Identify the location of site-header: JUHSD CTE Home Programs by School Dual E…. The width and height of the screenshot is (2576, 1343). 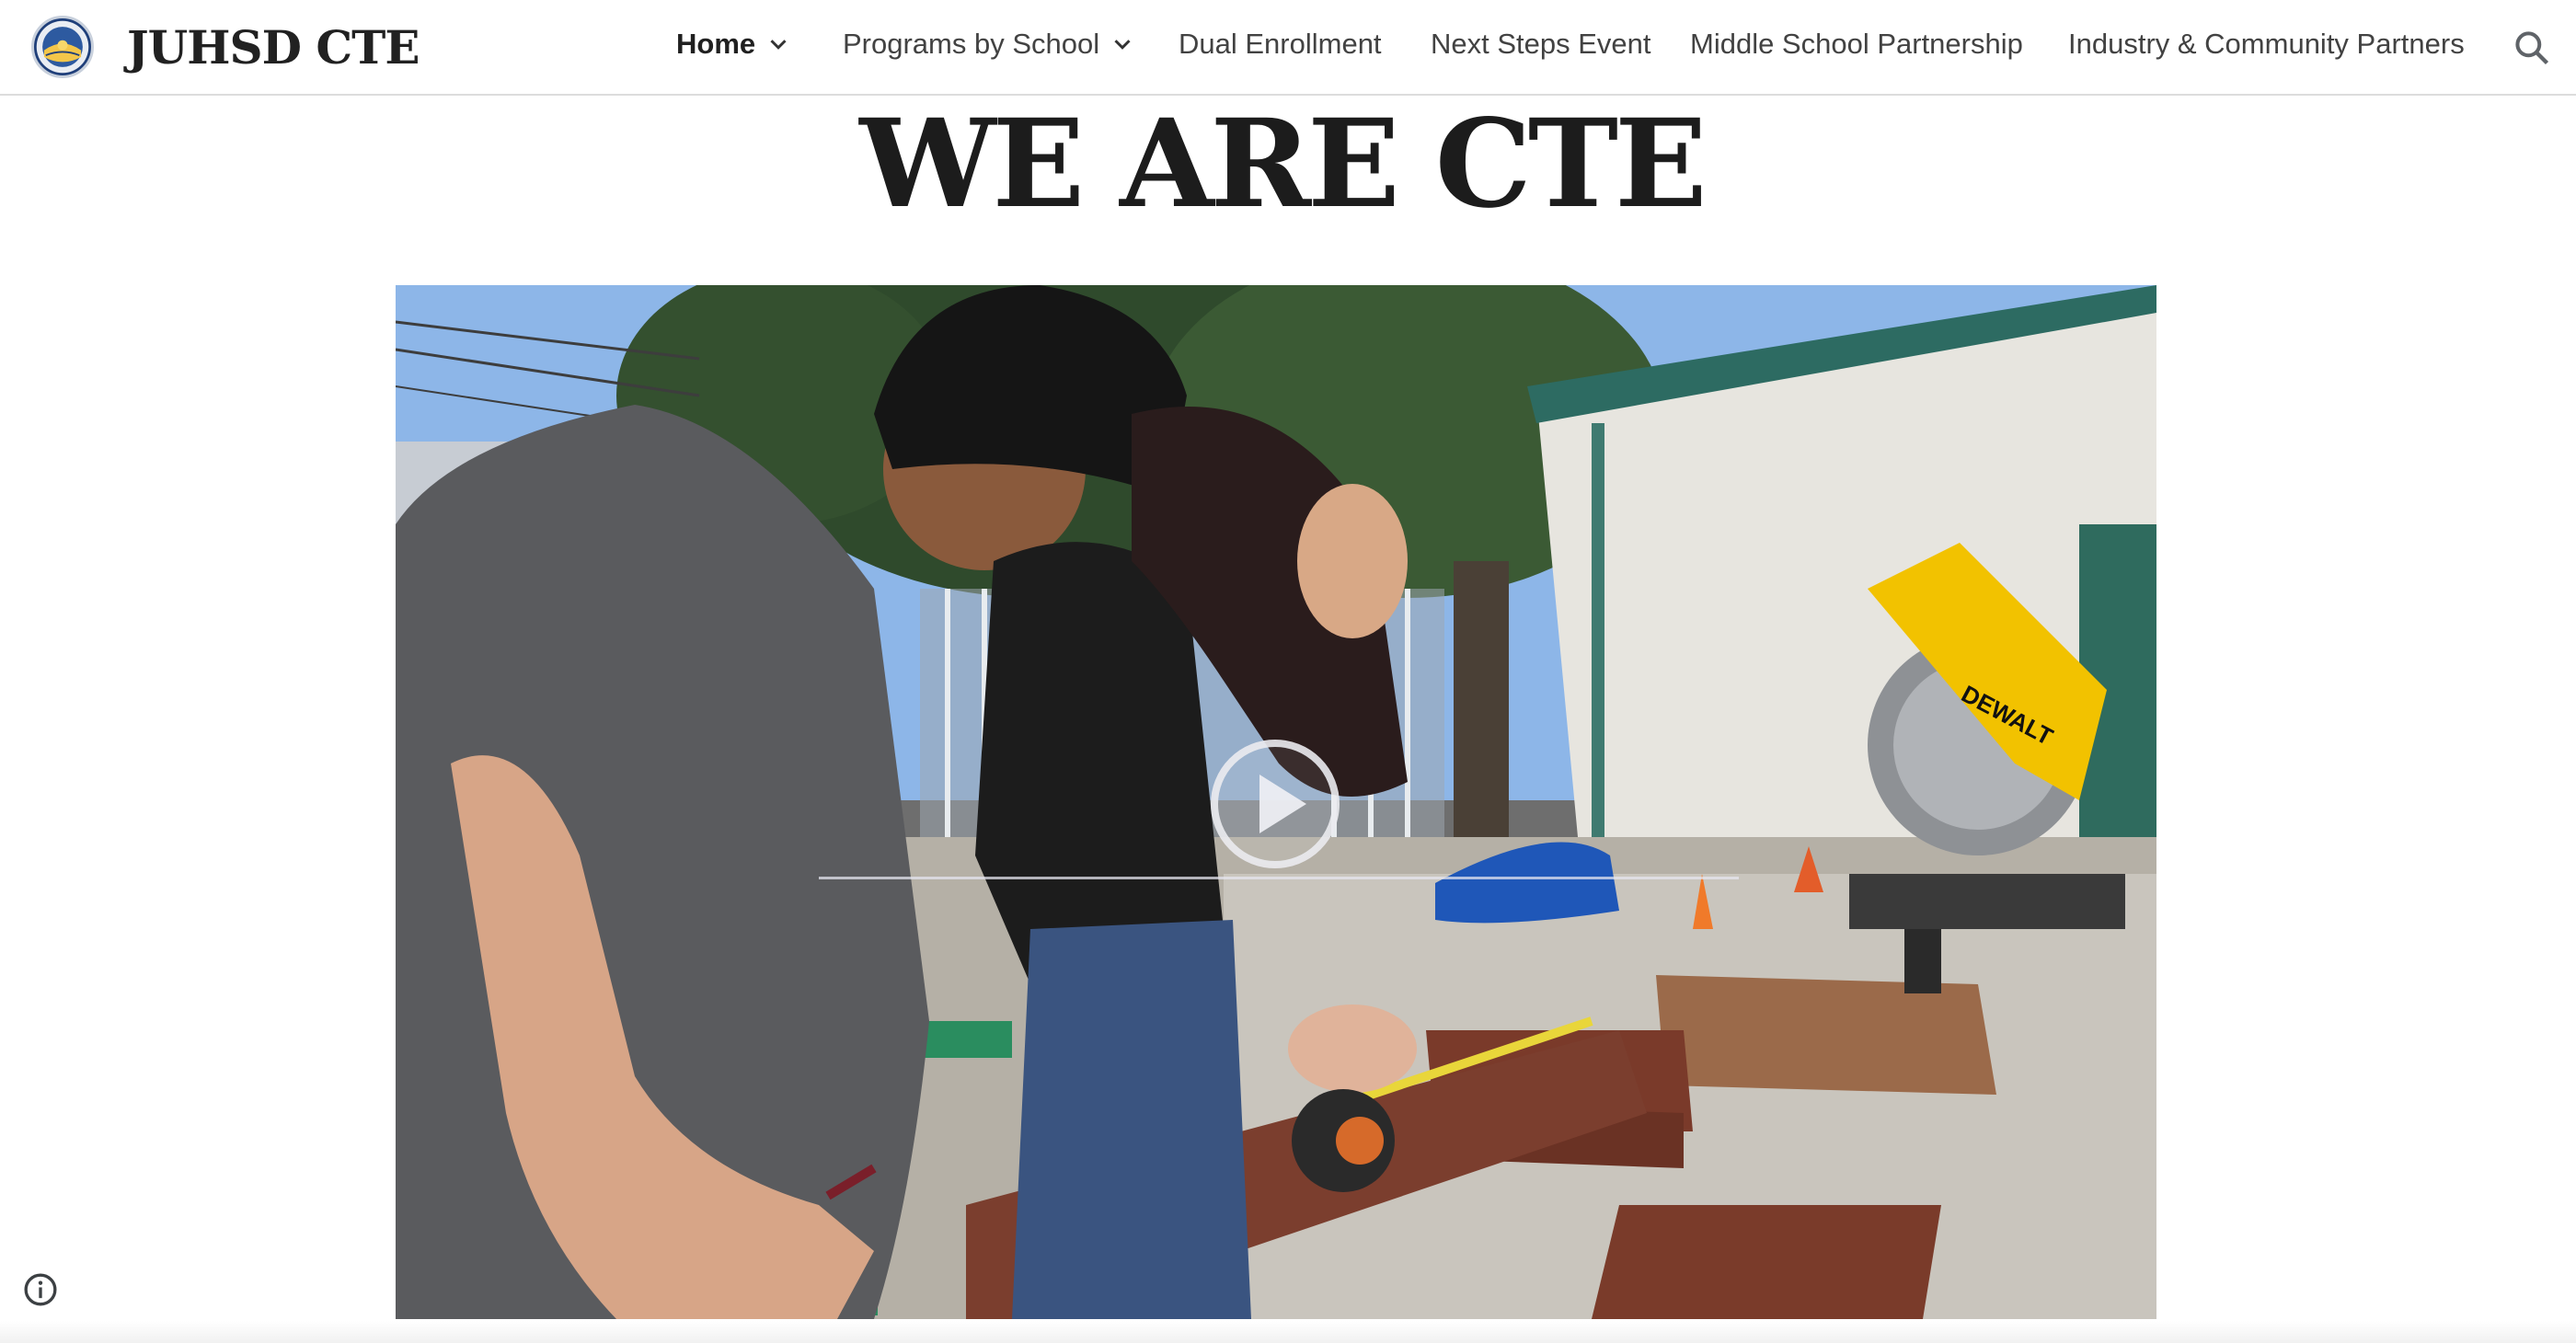
(1288, 48).